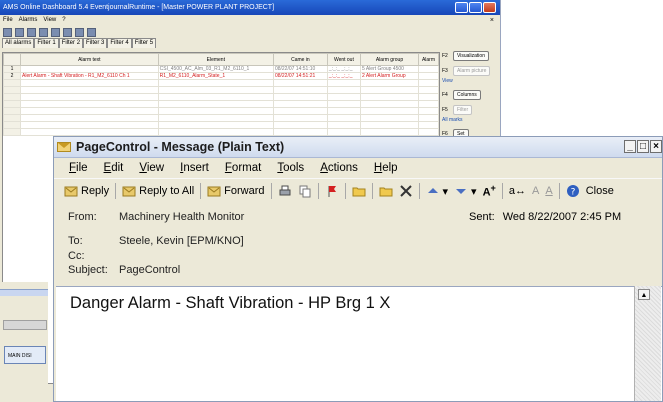 This screenshot has width=663, height=402. What do you see at coordinates (463, 109) in the screenshot?
I see `filter-button: Filter` at bounding box center [463, 109].